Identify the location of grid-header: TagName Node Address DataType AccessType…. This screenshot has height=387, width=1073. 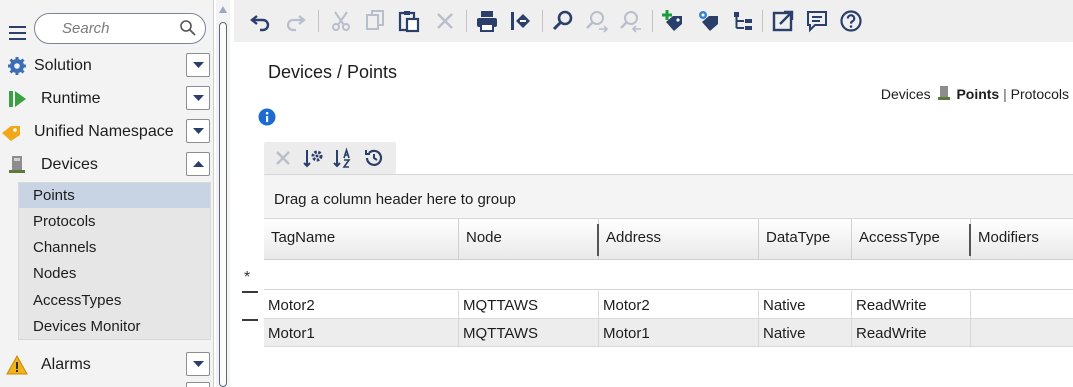
(668, 239).